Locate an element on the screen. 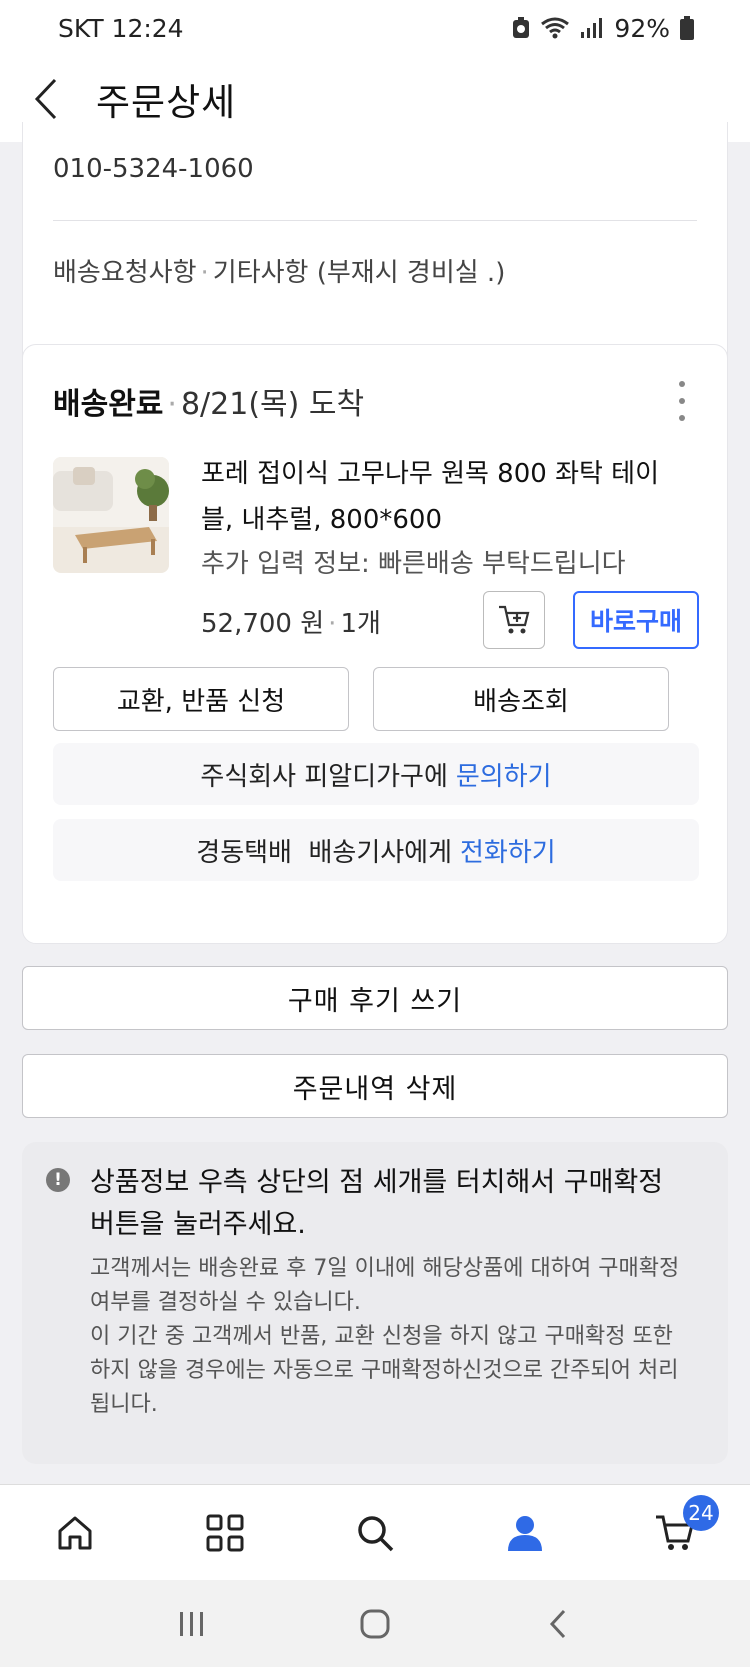 The image size is (750, 1667). write-review-button: 구매 후기 쓰기 is located at coordinates (375, 998).